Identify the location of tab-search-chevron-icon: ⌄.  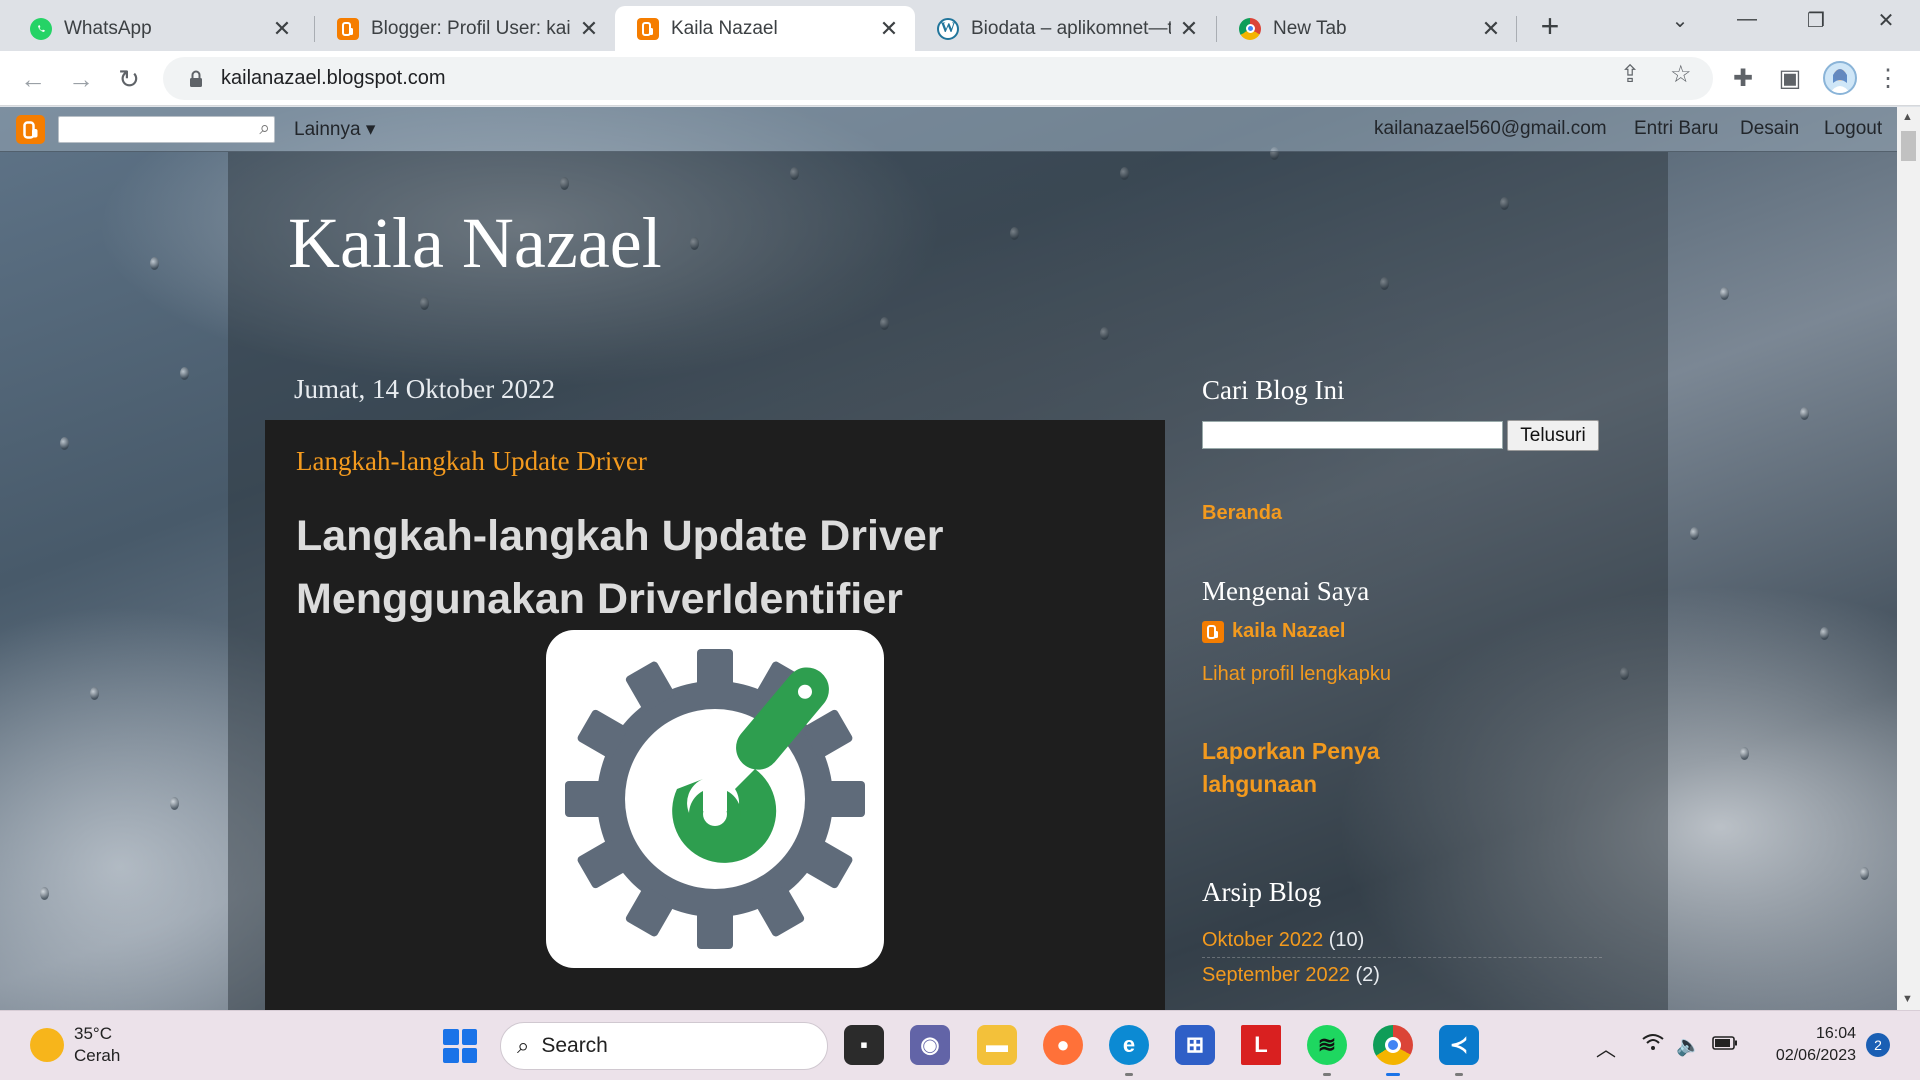
(1680, 20).